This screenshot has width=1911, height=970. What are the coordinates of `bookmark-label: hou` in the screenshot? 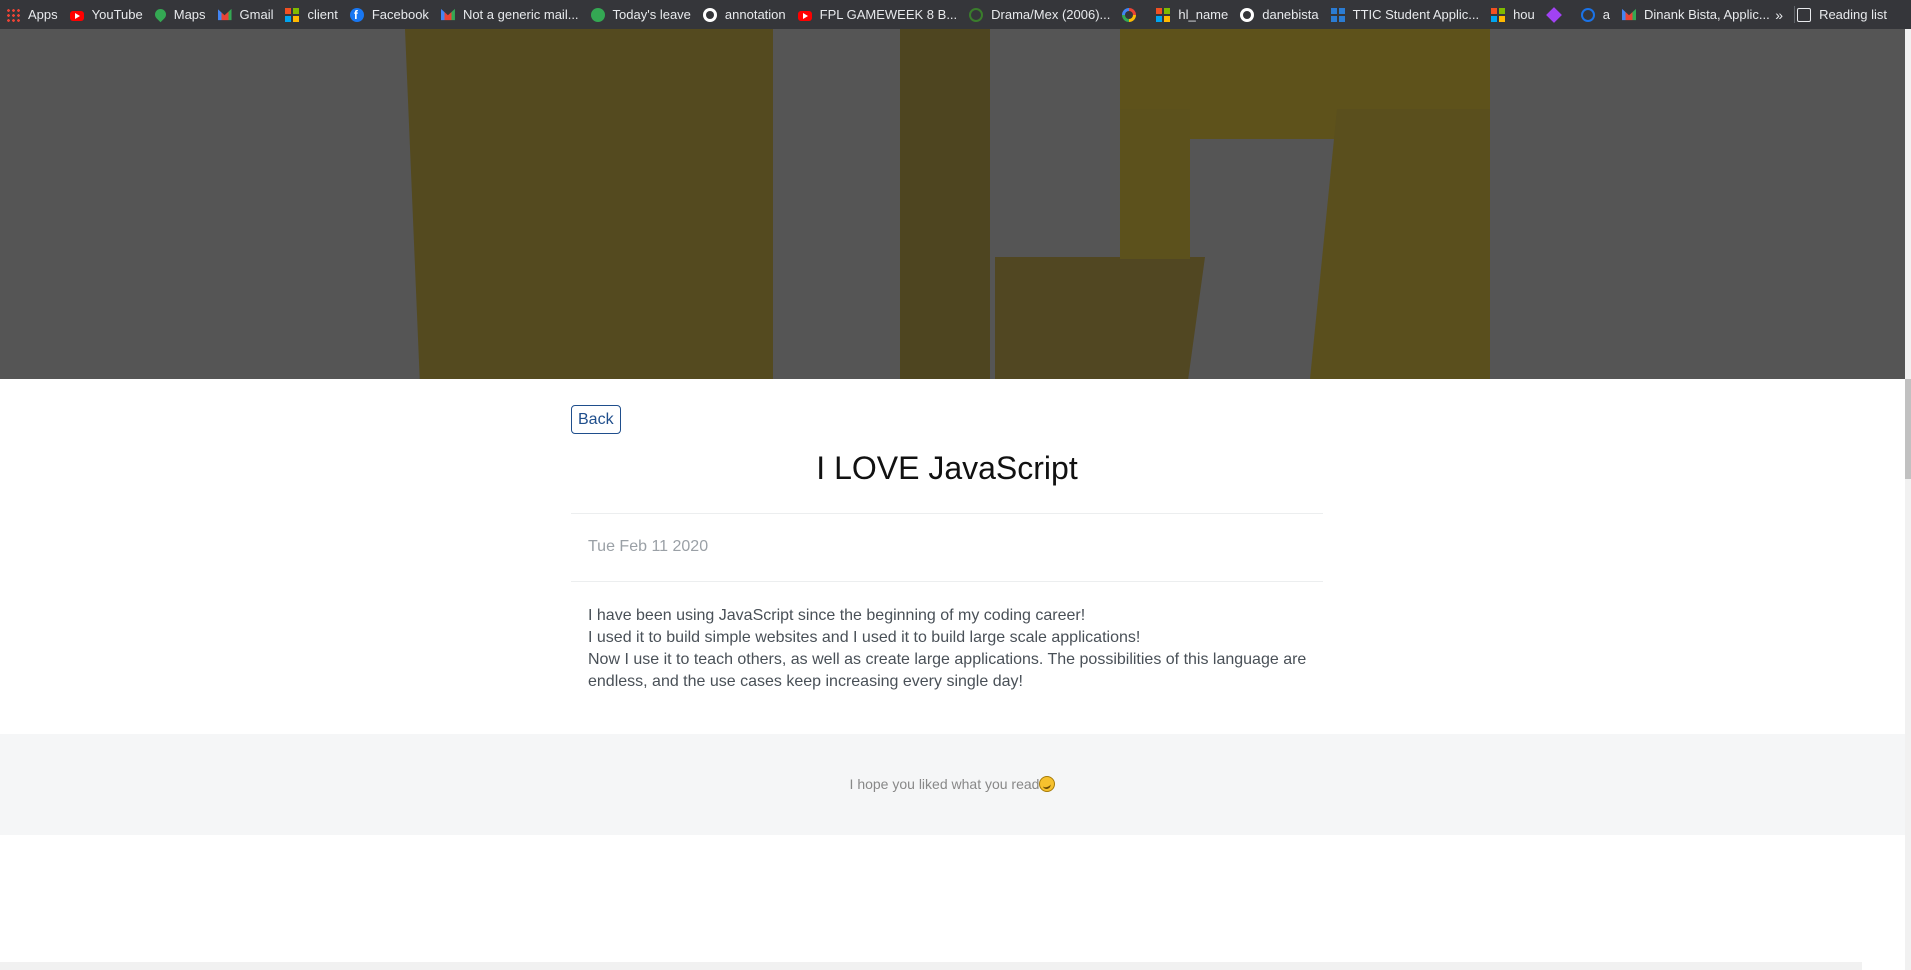 It's located at (1524, 14).